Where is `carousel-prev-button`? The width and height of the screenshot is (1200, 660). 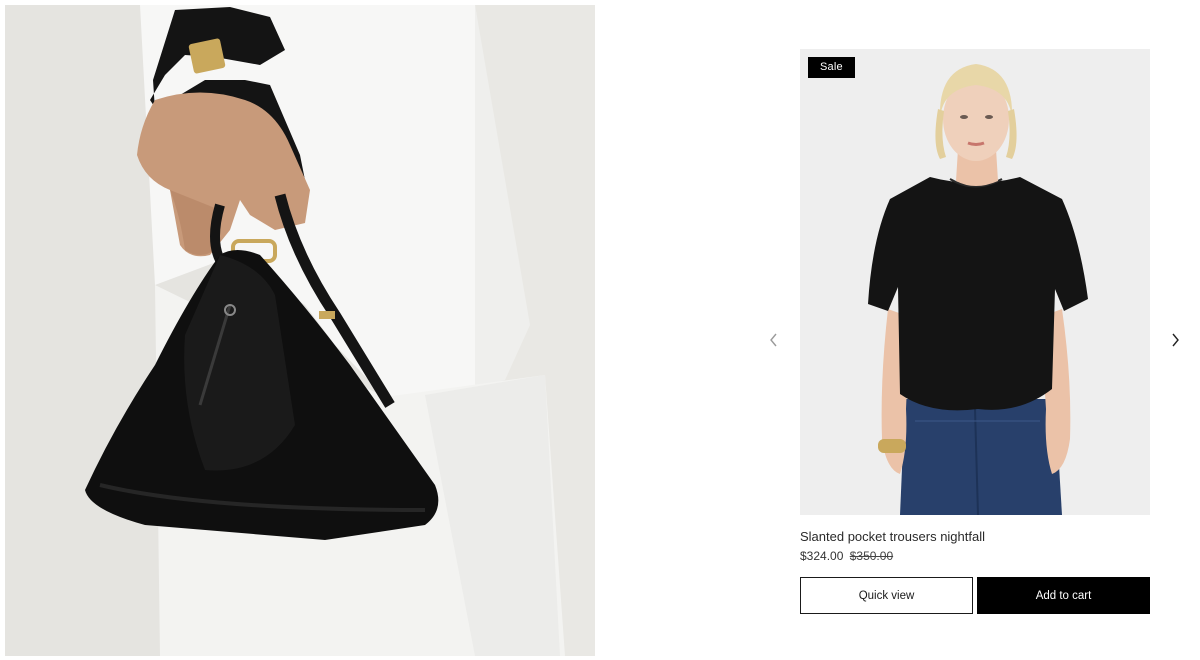
carousel-prev-button is located at coordinates (774, 340).